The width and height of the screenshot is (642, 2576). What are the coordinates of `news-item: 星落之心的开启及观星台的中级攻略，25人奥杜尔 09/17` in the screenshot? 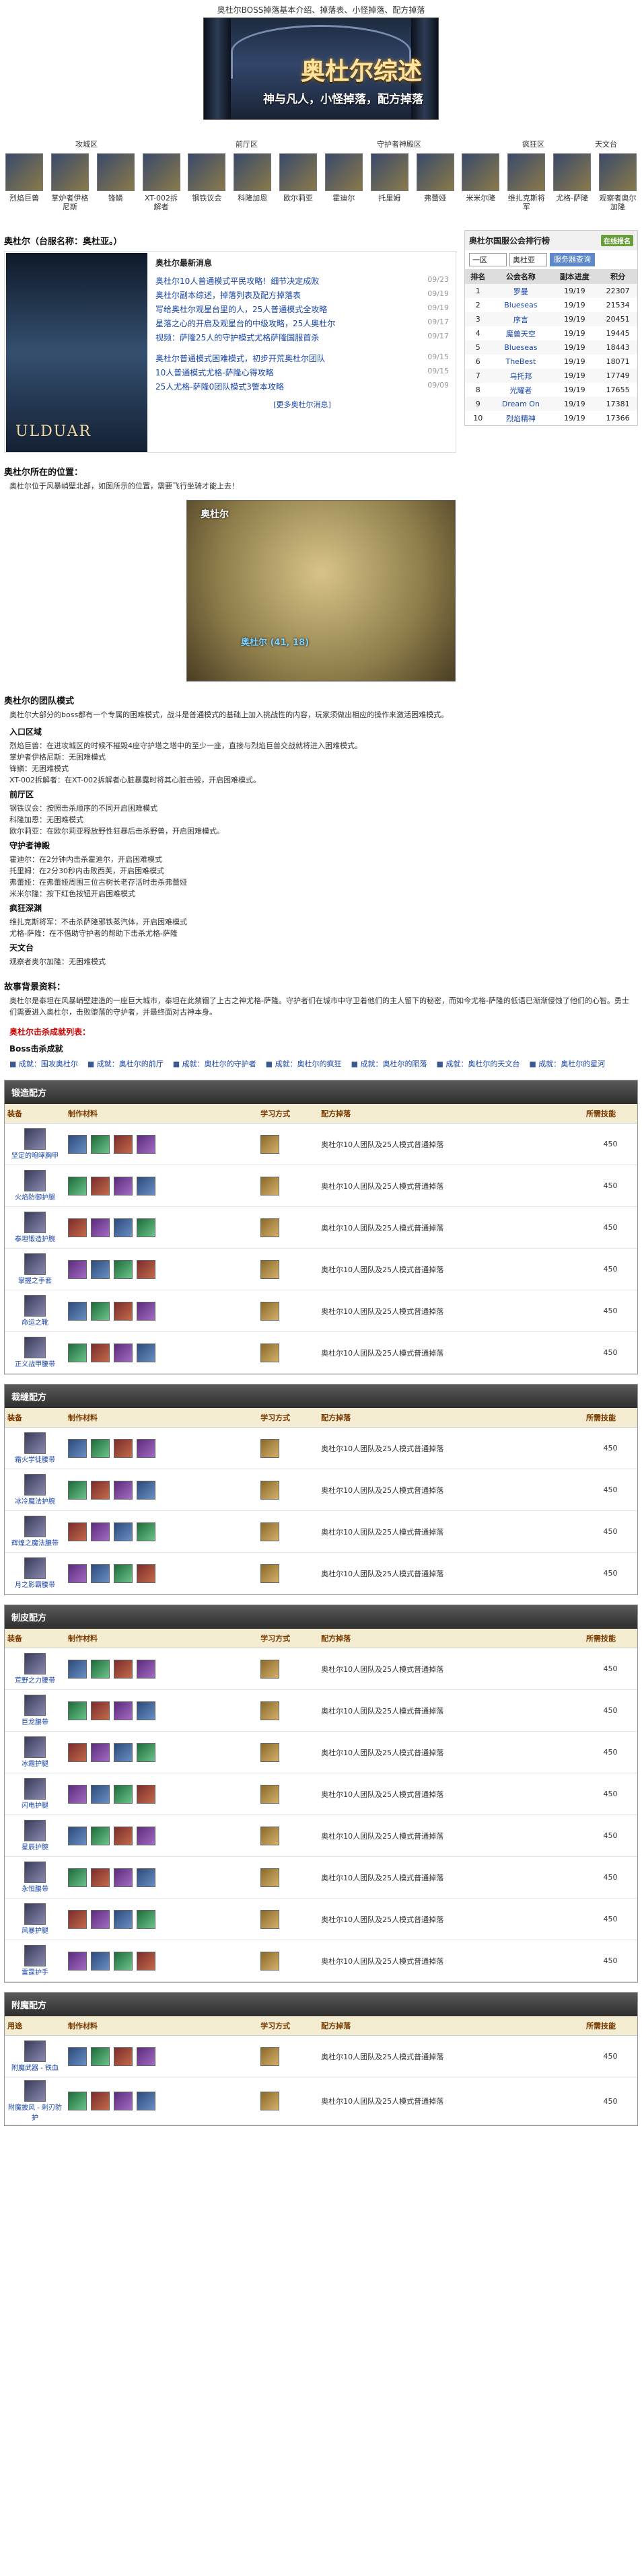 It's located at (302, 325).